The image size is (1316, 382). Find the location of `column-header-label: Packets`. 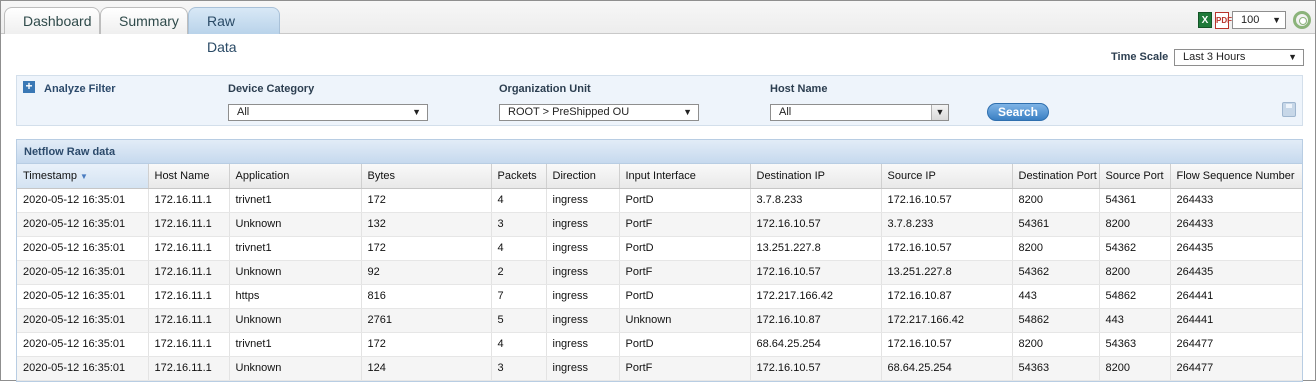

column-header-label: Packets is located at coordinates (517, 175).